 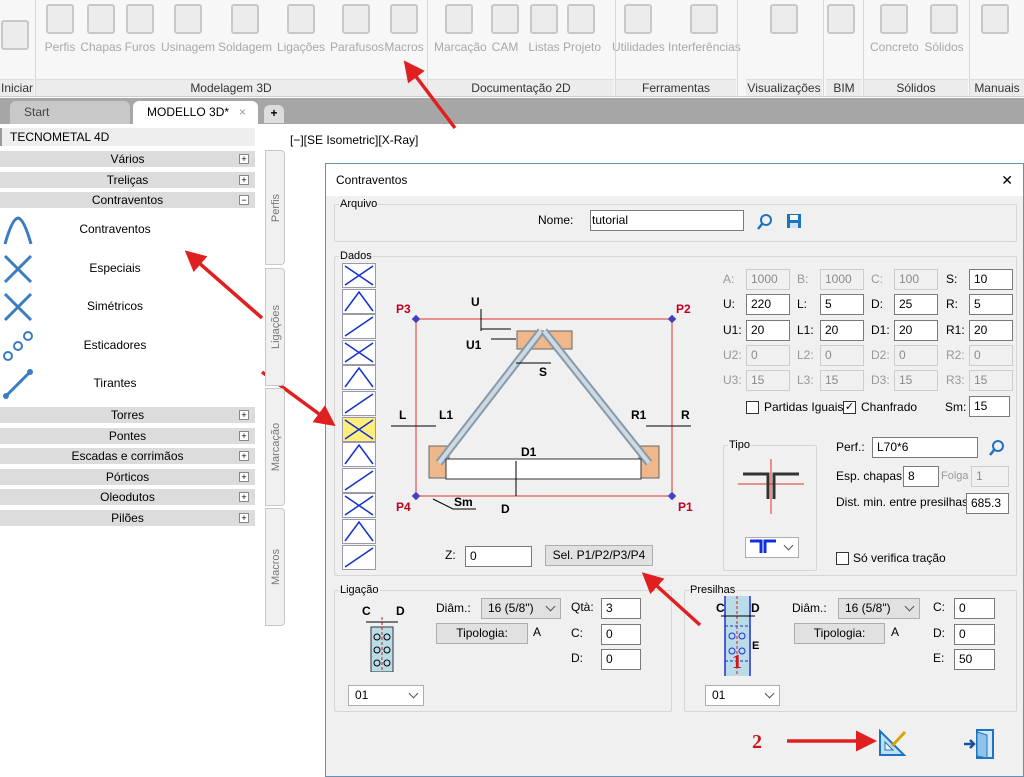 I want to click on category-pórticos: Pórticos +, so click(x=127, y=476).